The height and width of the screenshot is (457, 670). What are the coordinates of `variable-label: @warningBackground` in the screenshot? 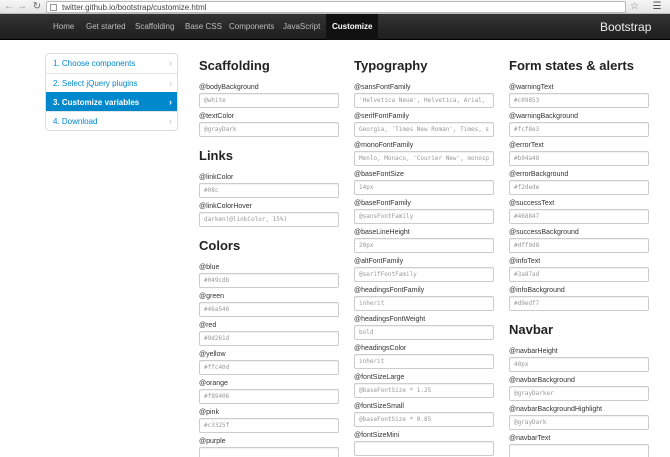 It's located at (543, 116).